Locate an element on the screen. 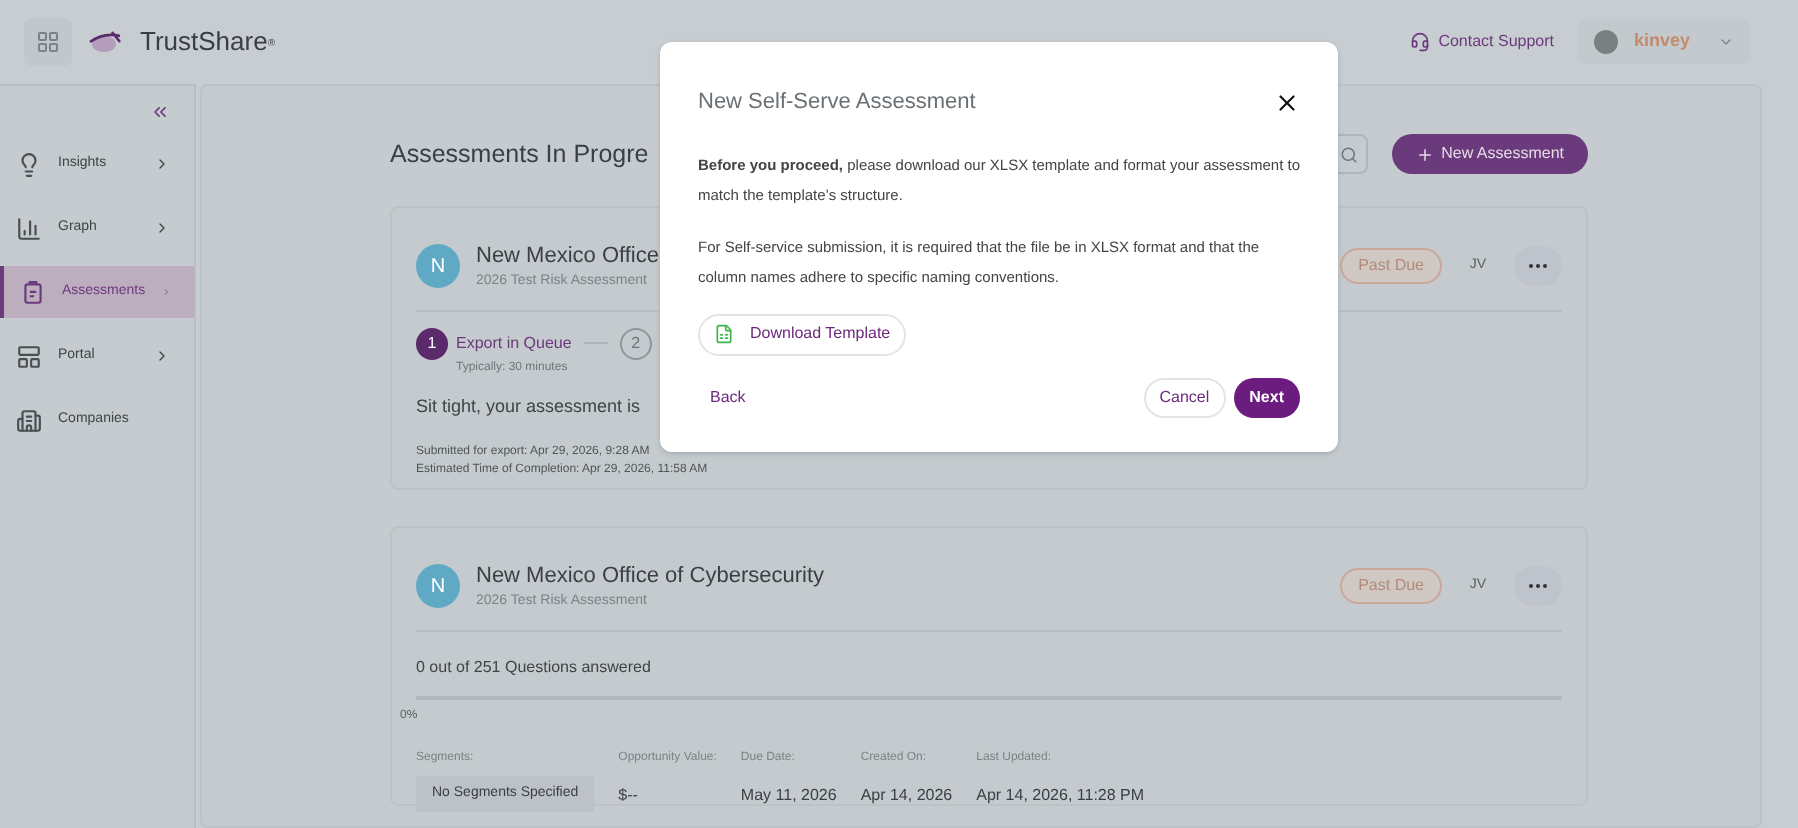 Image resolution: width=1798 pixels, height=828 pixels. dialog-title: New Self-Serve Assessment is located at coordinates (837, 103).